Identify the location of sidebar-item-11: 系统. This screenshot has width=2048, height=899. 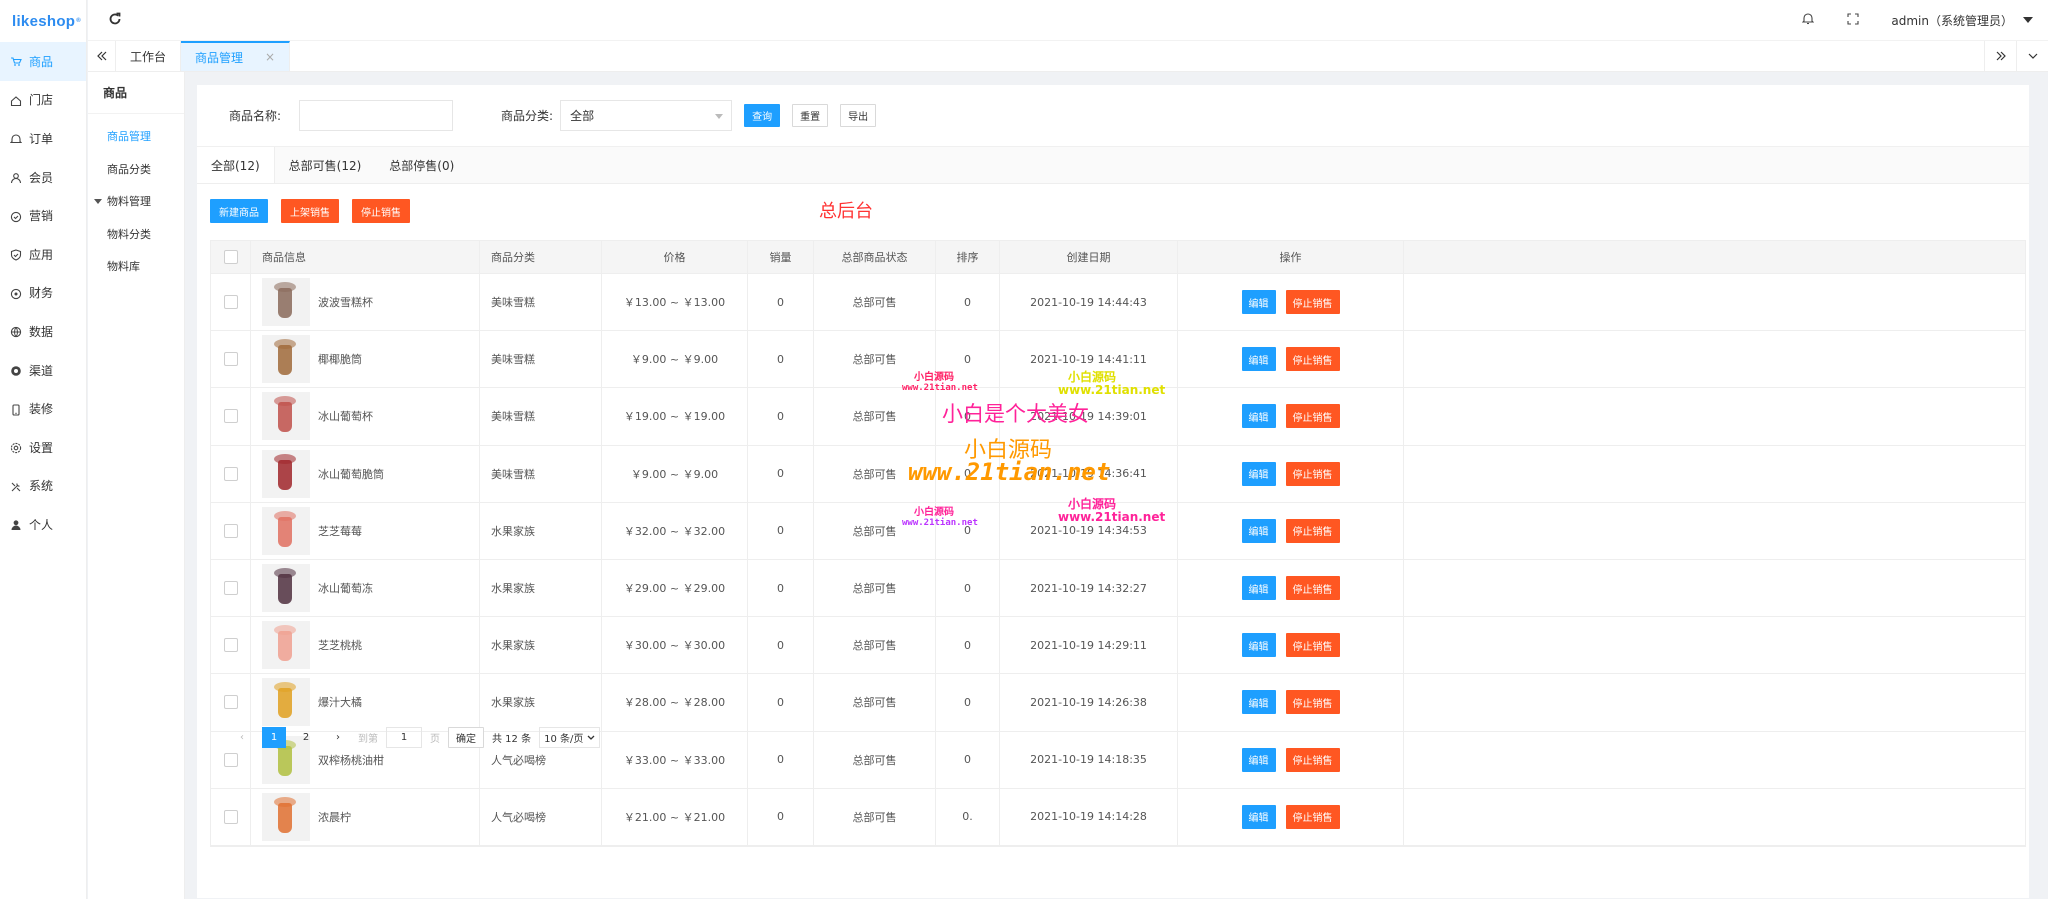
(43, 486).